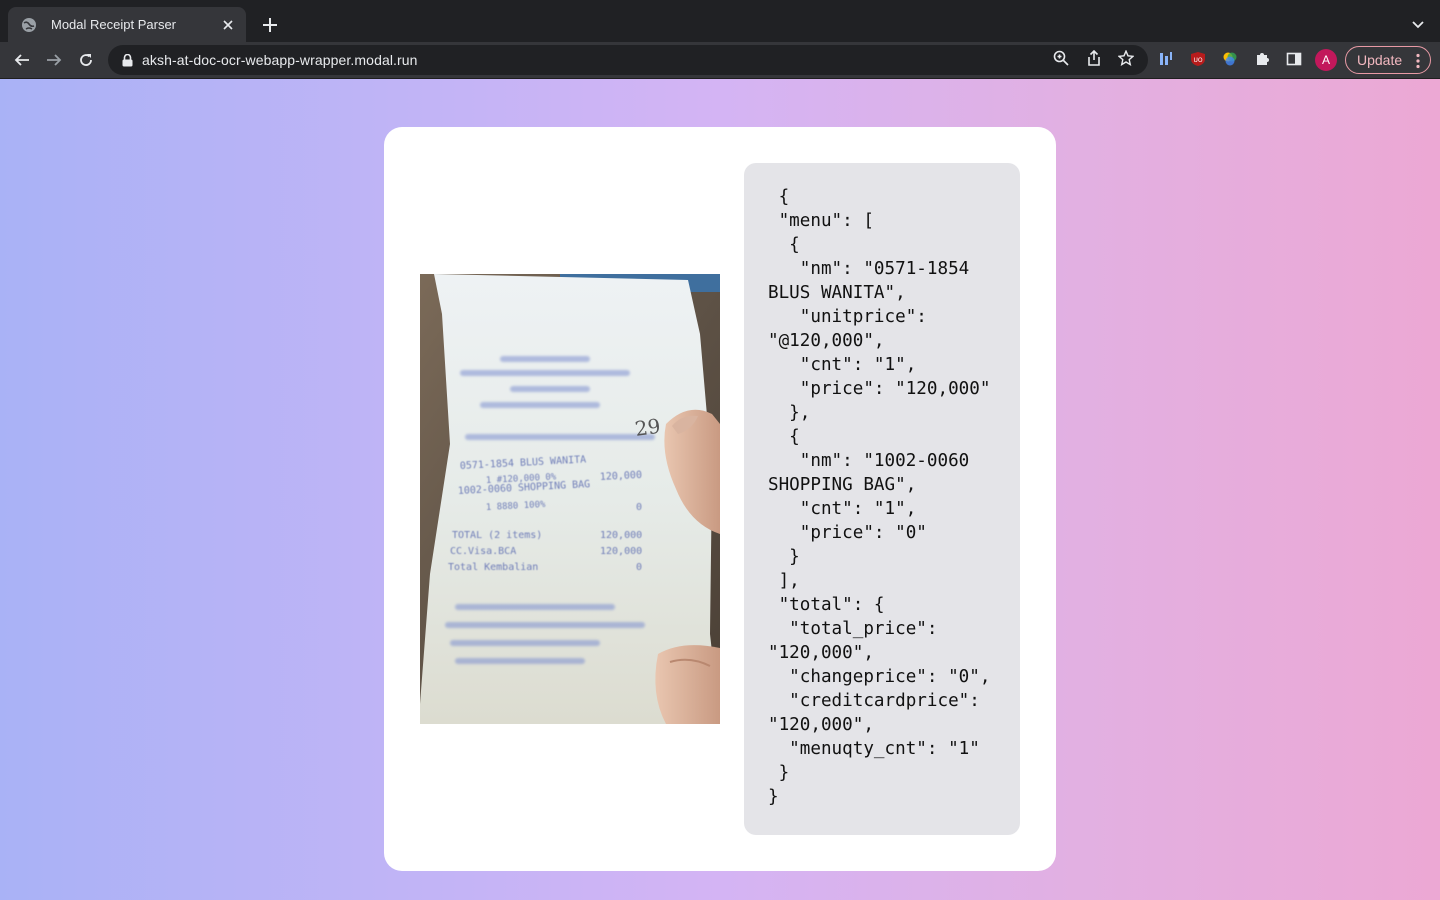 The height and width of the screenshot is (900, 1440). Describe the element at coordinates (1061, 58) in the screenshot. I see `zoom-icon` at that location.